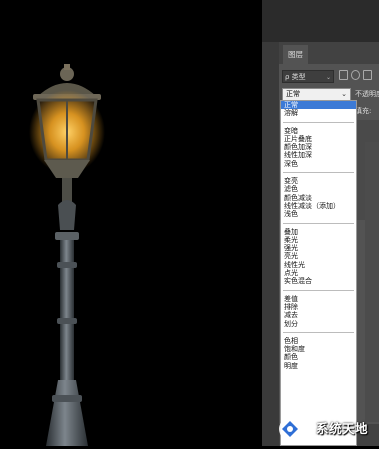 The width and height of the screenshot is (379, 449). What do you see at coordinates (367, 94) in the screenshot?
I see `opacity-label: 不透明度:` at bounding box center [367, 94].